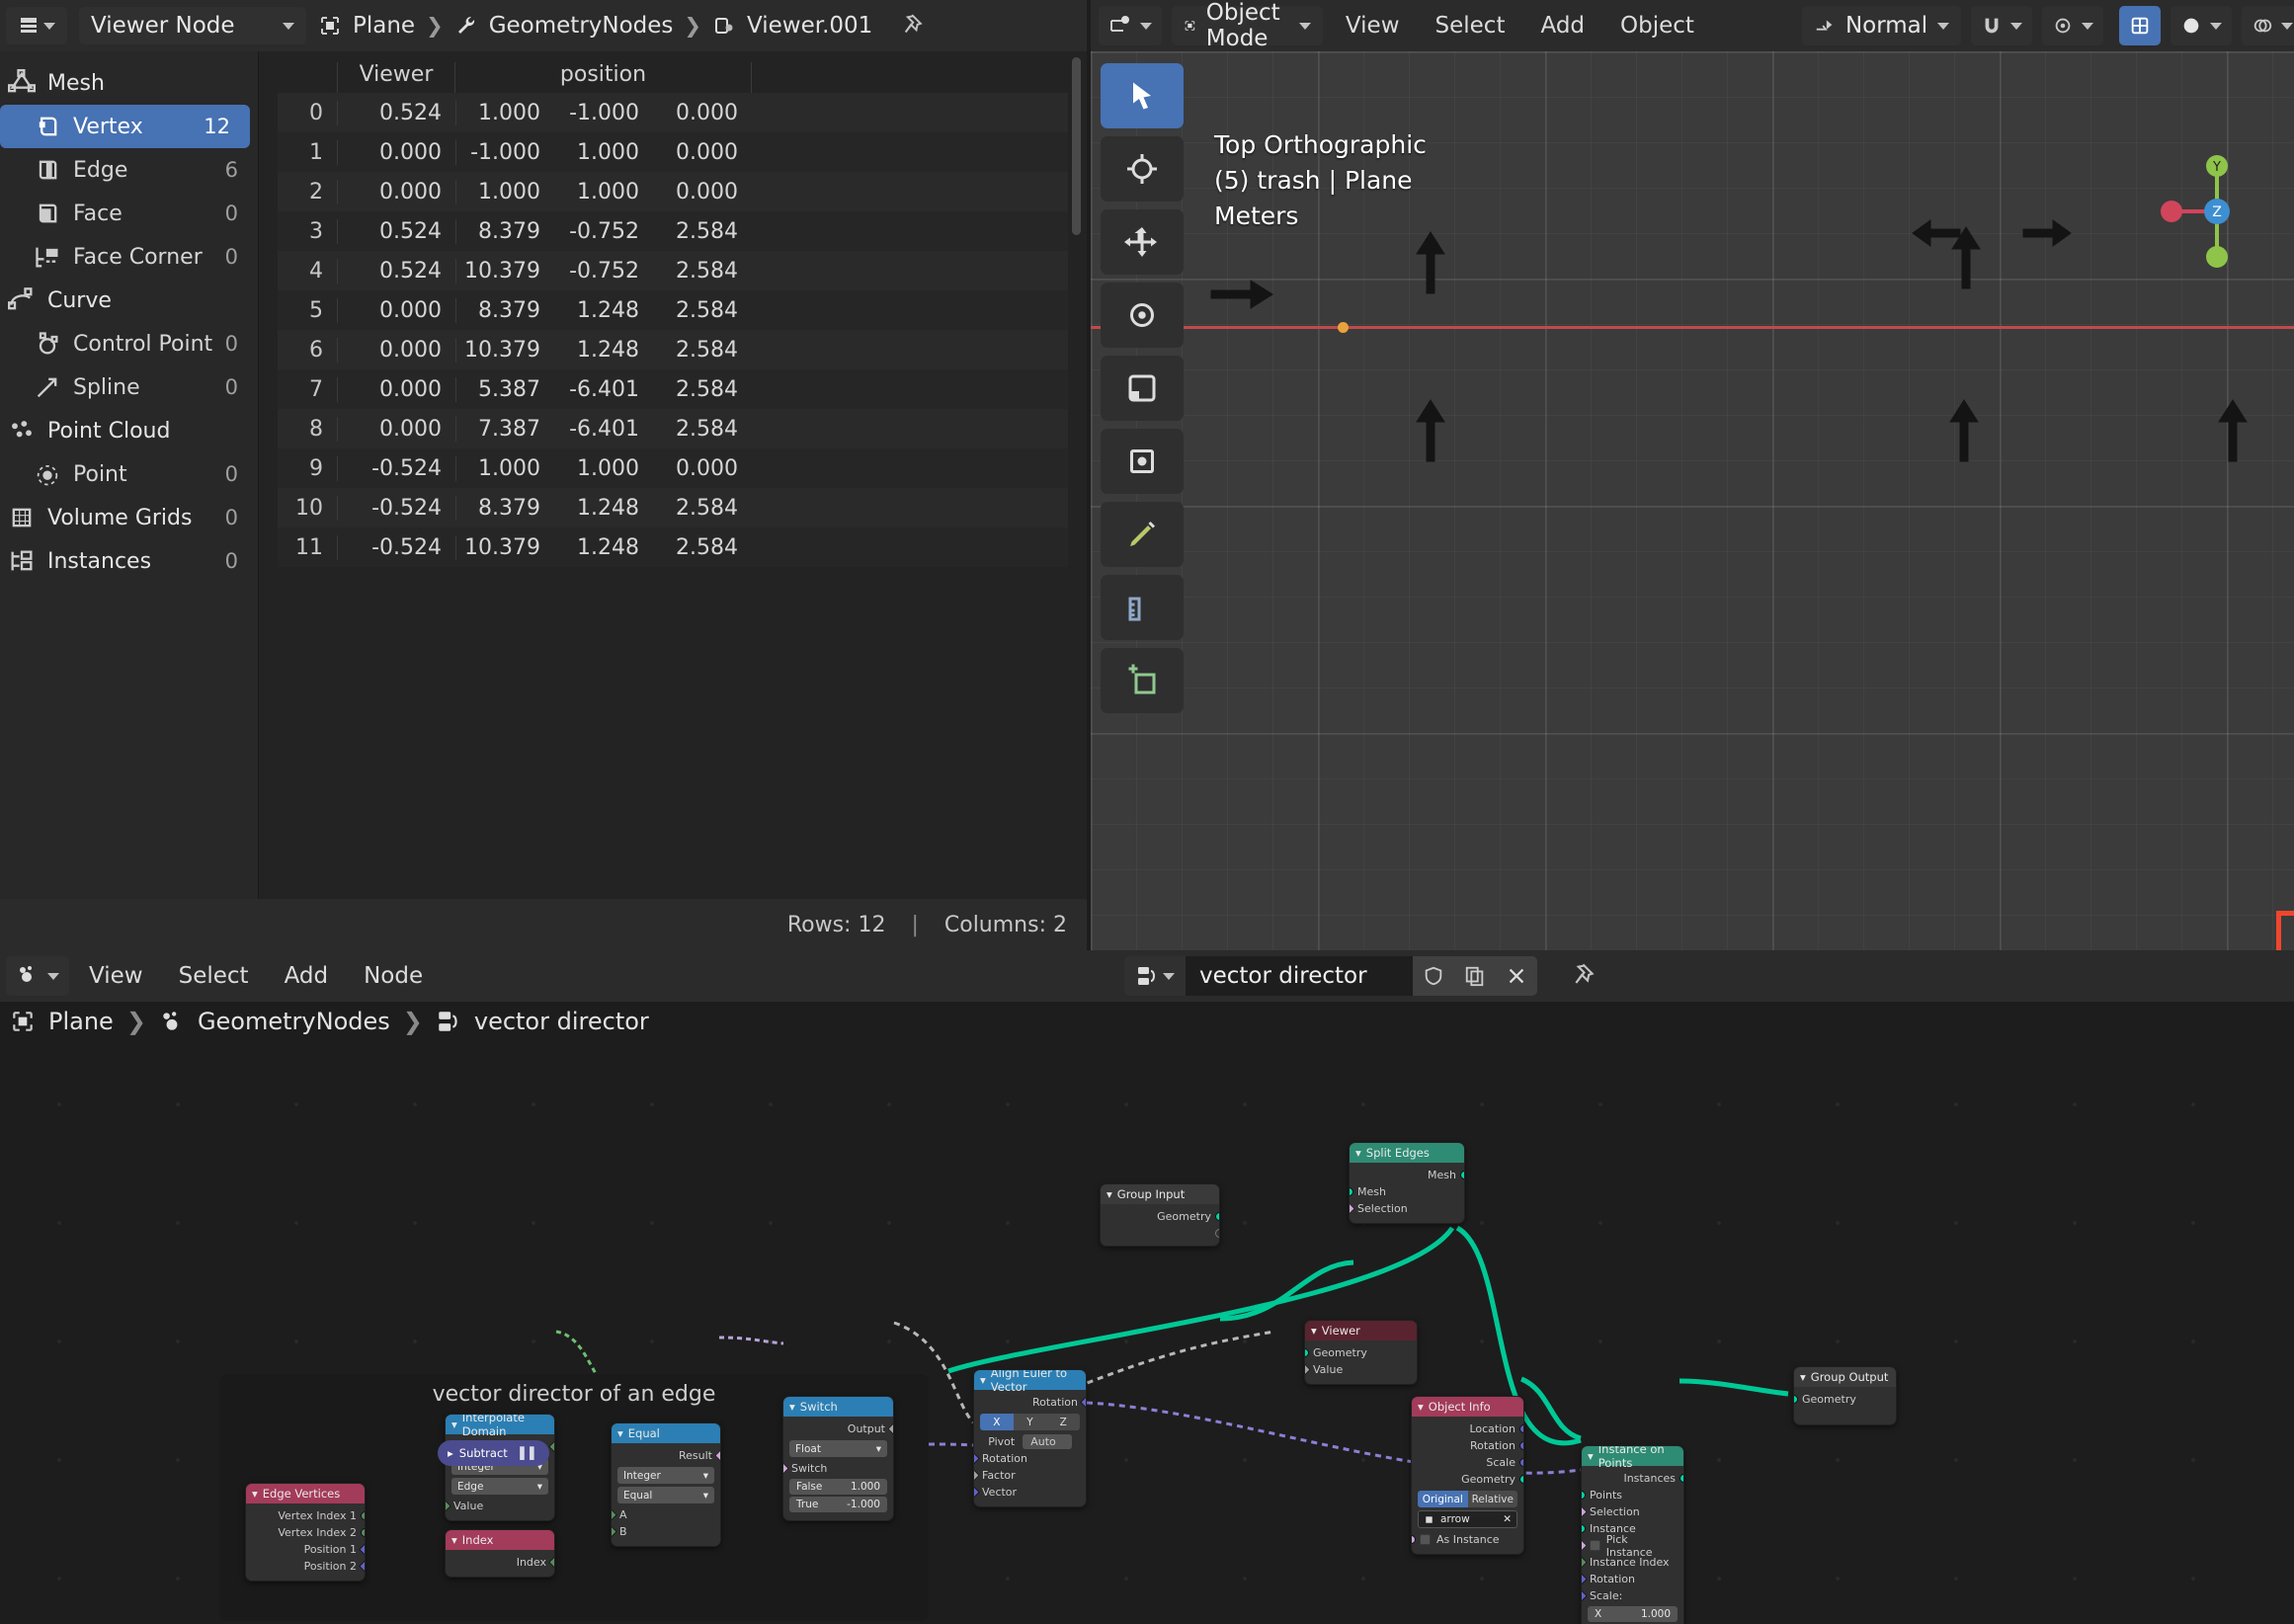  I want to click on sidebar-item-point-cloud: Point Cloud, so click(129, 430).